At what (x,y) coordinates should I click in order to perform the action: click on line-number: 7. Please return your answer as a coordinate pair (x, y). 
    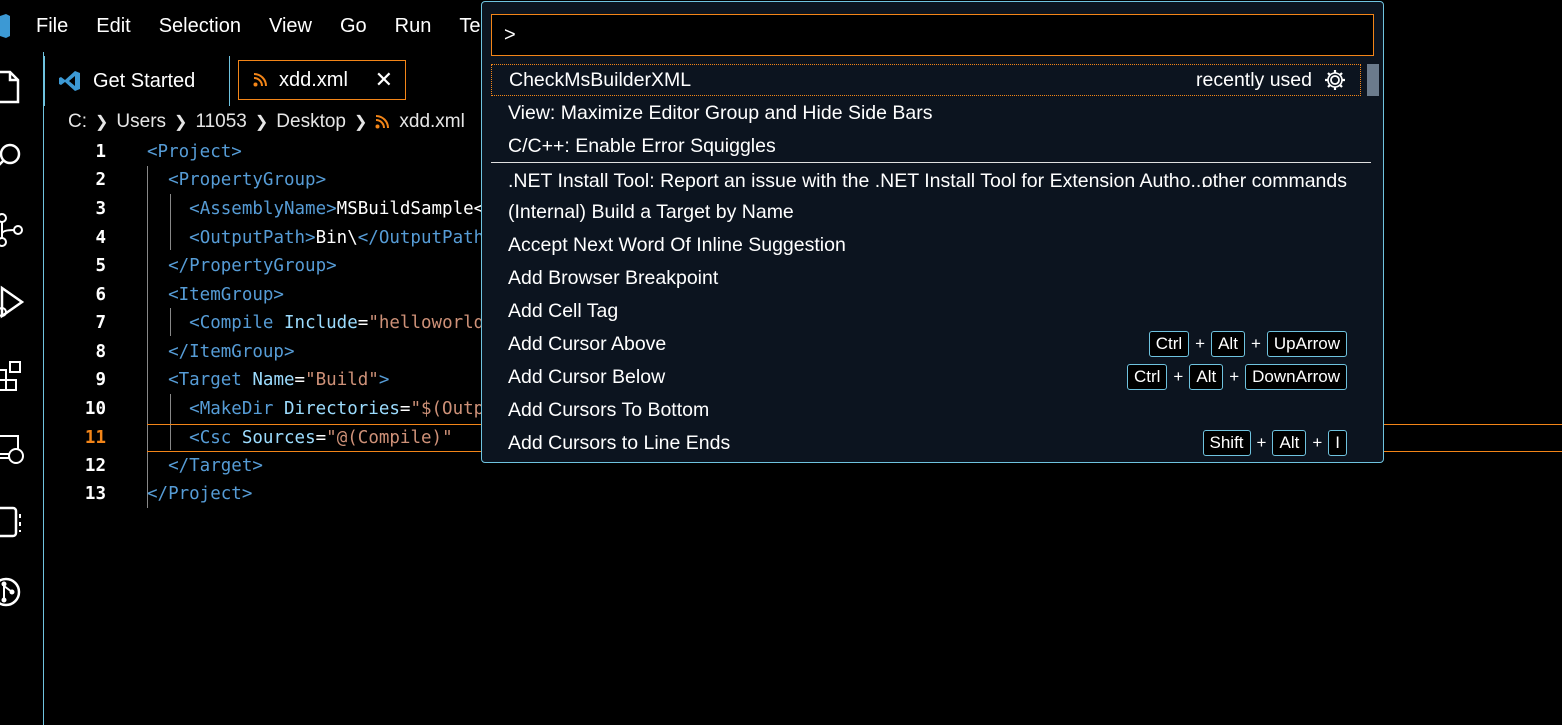
    Looking at the image, I should click on (100, 323).